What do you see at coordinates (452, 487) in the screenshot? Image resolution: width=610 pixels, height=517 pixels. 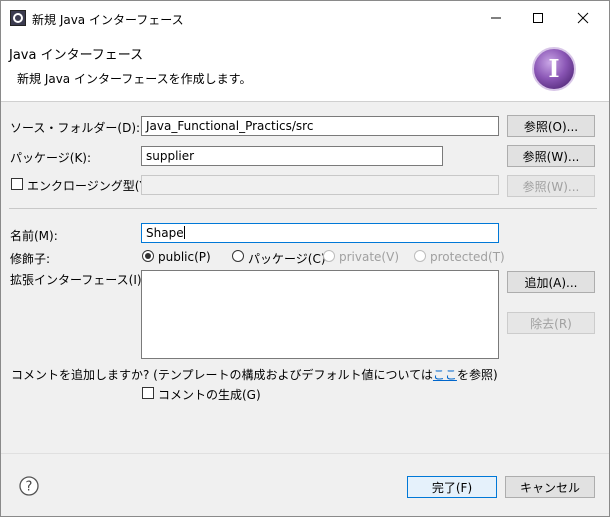 I see `finish-button: 完了(F)` at bounding box center [452, 487].